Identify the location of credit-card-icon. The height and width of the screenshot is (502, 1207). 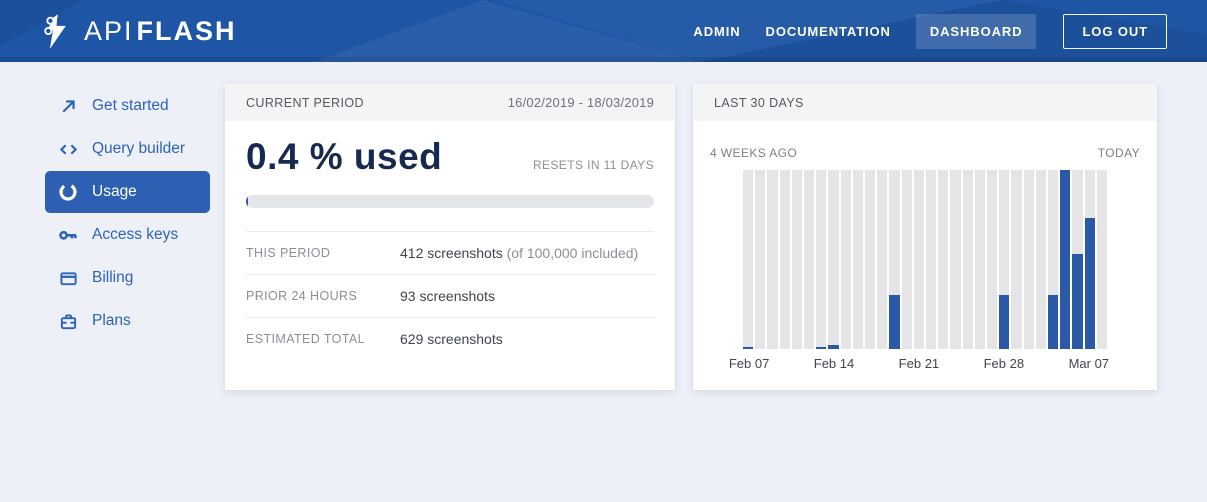
(68, 278).